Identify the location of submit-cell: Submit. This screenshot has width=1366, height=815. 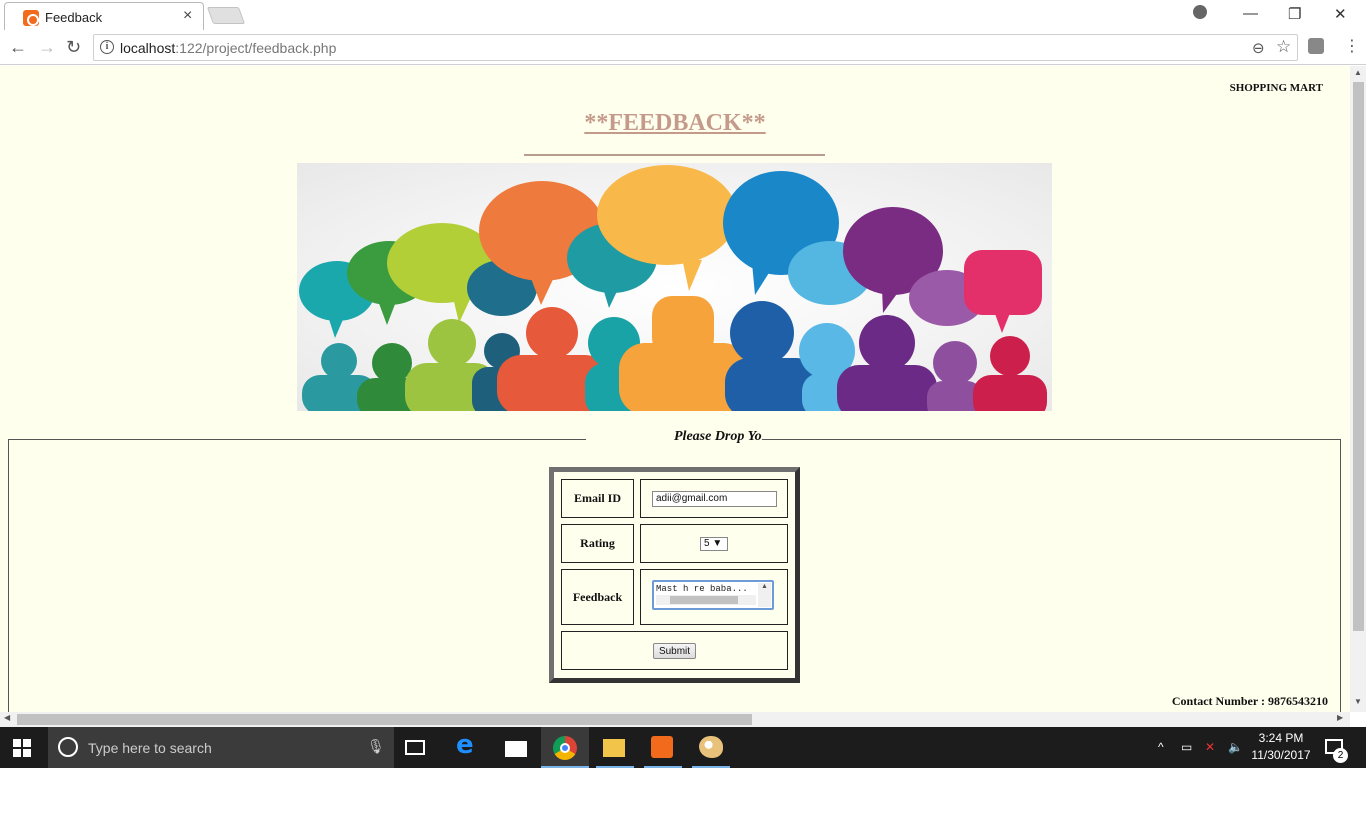
(674, 650).